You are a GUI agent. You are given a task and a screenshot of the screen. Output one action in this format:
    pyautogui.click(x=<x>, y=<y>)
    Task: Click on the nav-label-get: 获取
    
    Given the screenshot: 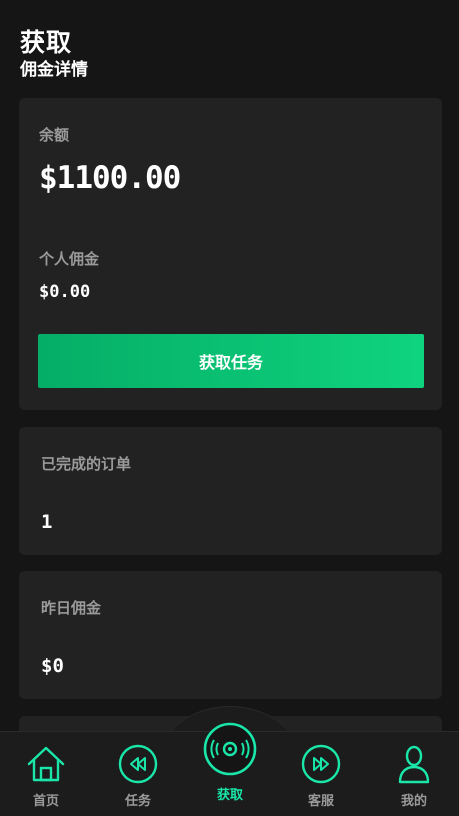 What is the action you would take?
    pyautogui.click(x=229, y=795)
    